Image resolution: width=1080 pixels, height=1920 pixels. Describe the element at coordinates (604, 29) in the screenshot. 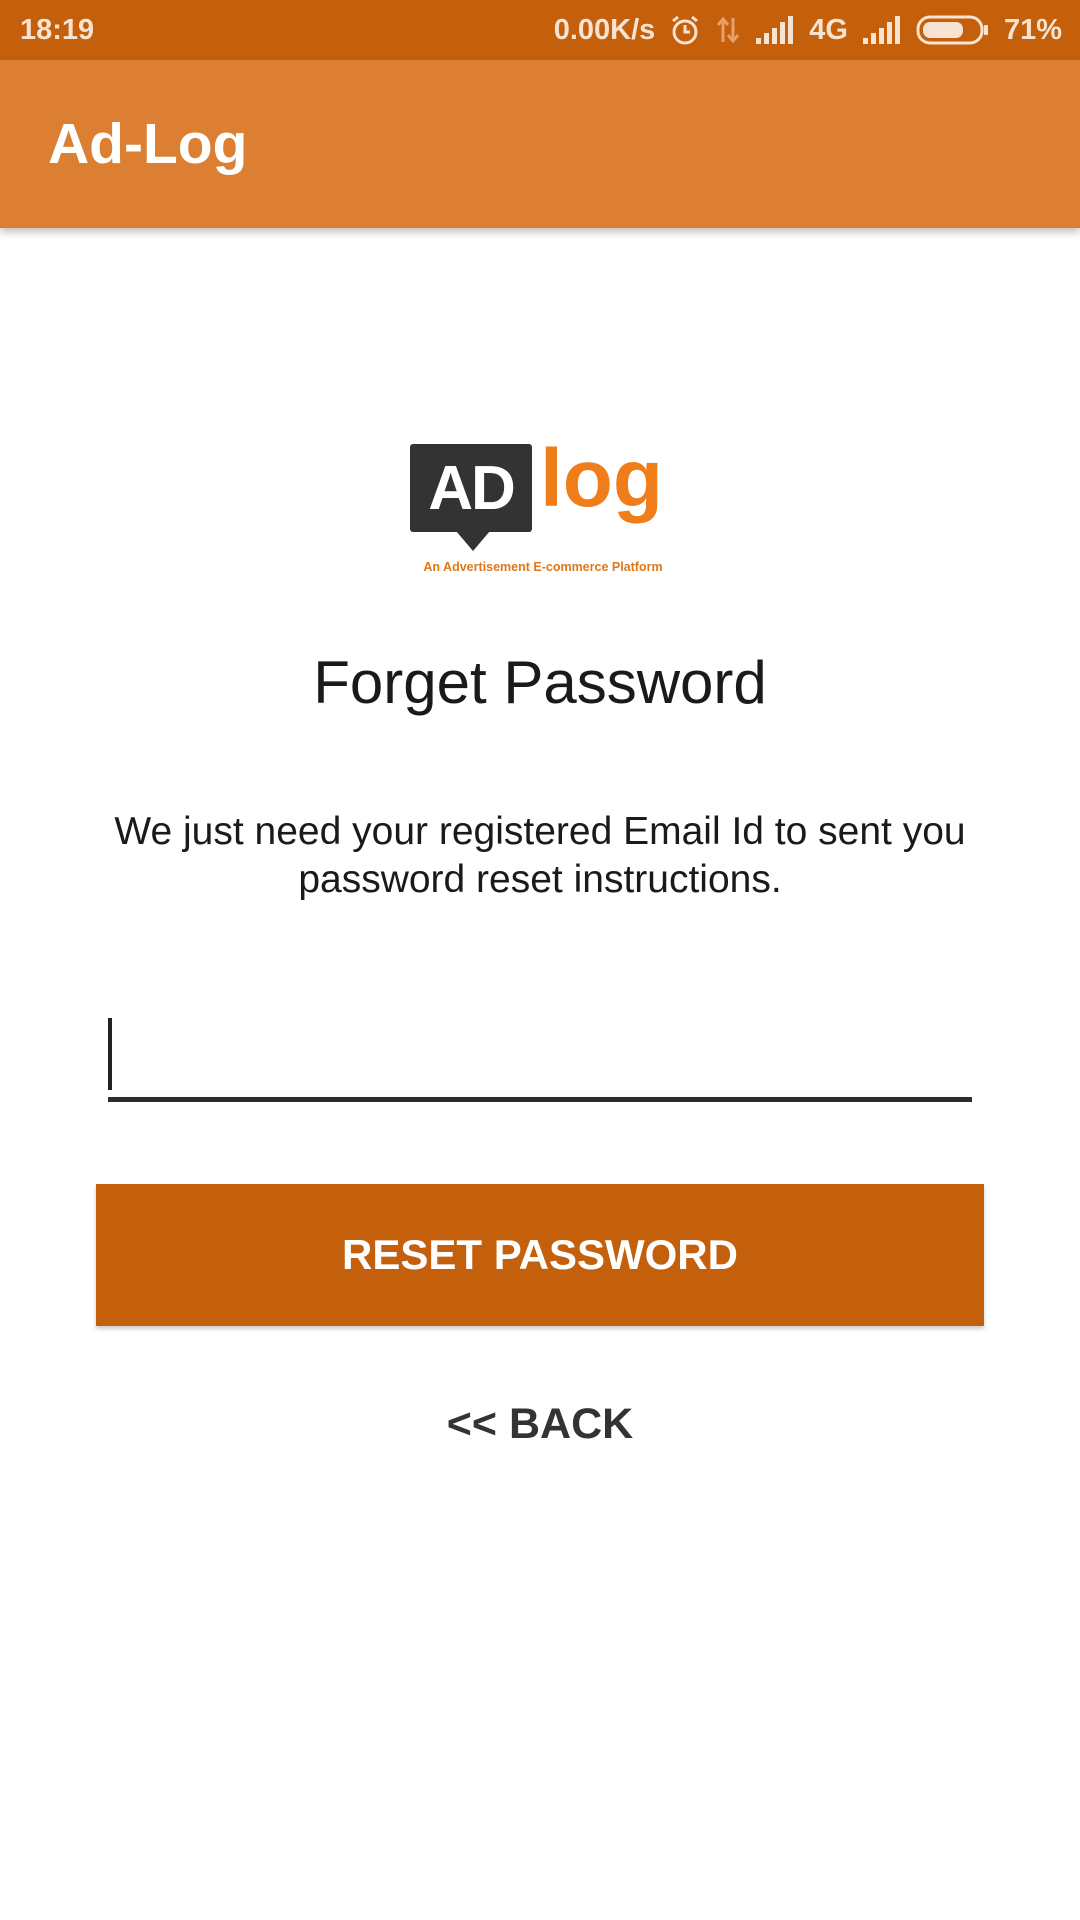

I see `network-speed: 0.00K/s` at that location.